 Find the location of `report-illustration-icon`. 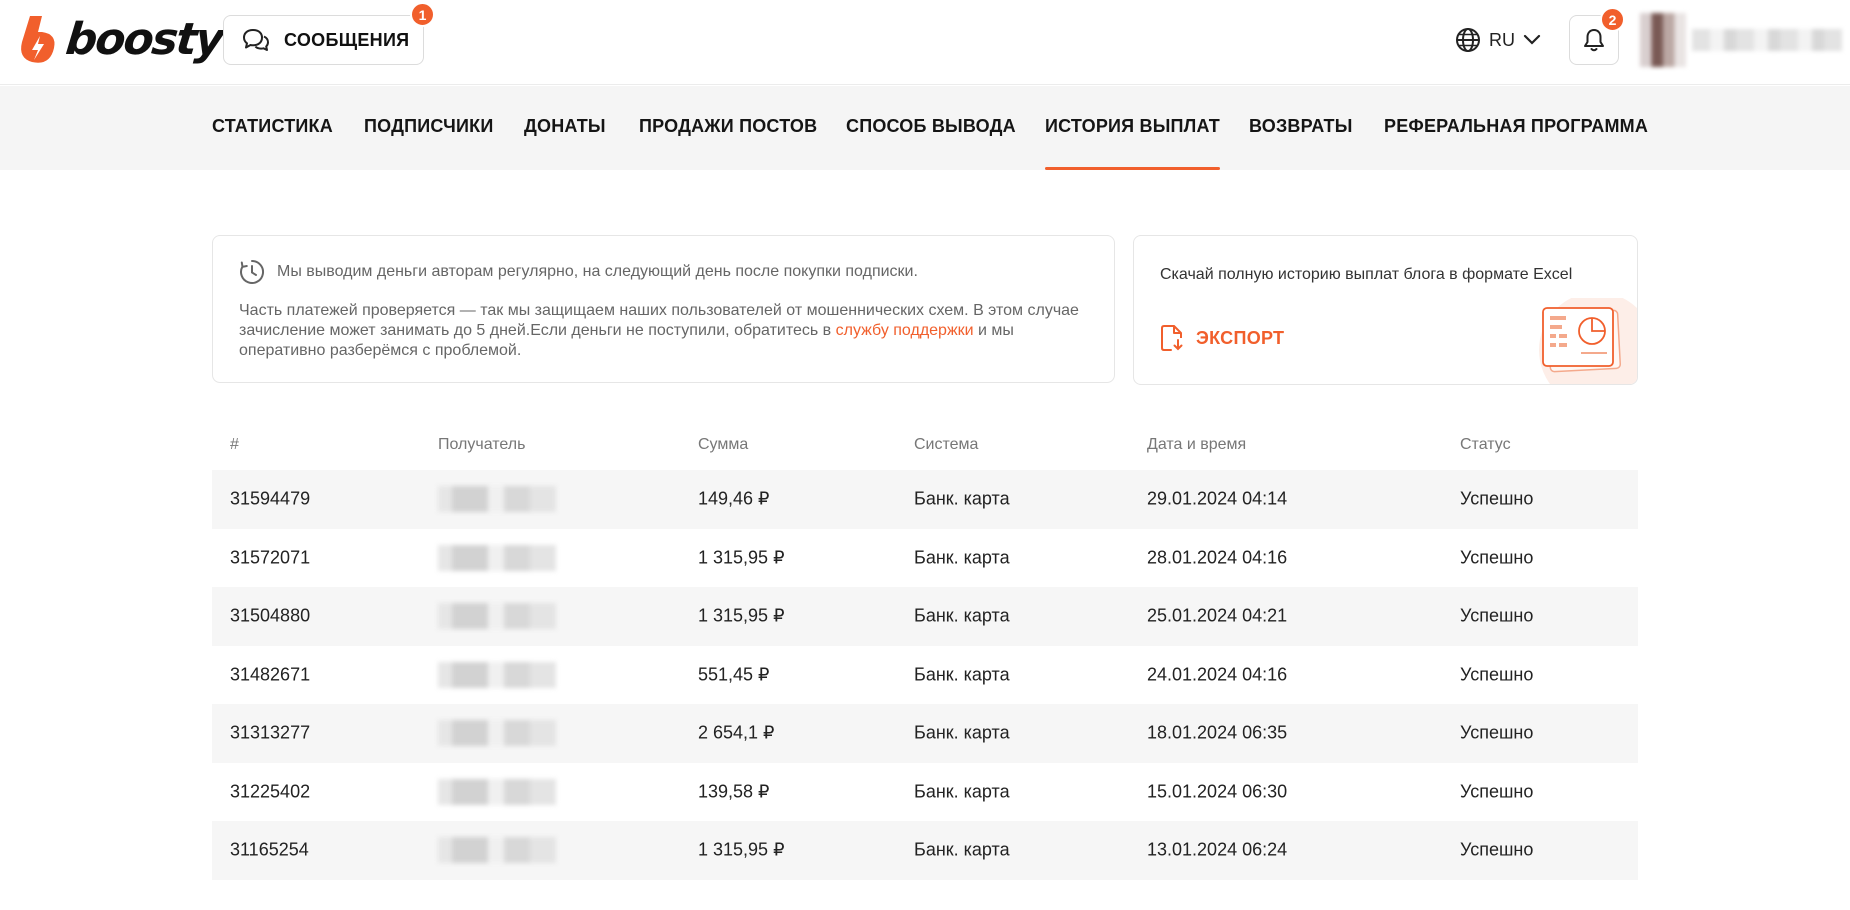

report-illustration-icon is located at coordinates (1588, 341).